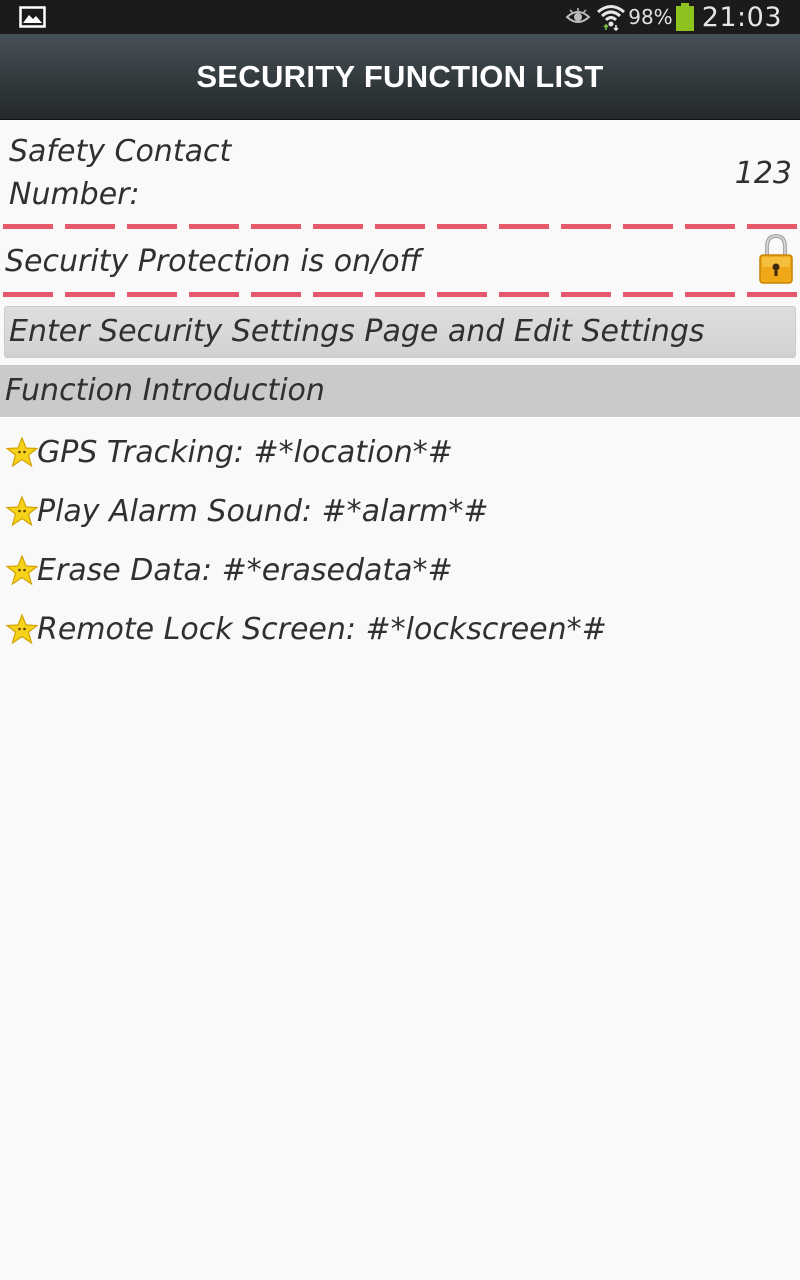 Image resolution: width=800 pixels, height=1280 pixels. I want to click on image-notification-icon, so click(32, 17).